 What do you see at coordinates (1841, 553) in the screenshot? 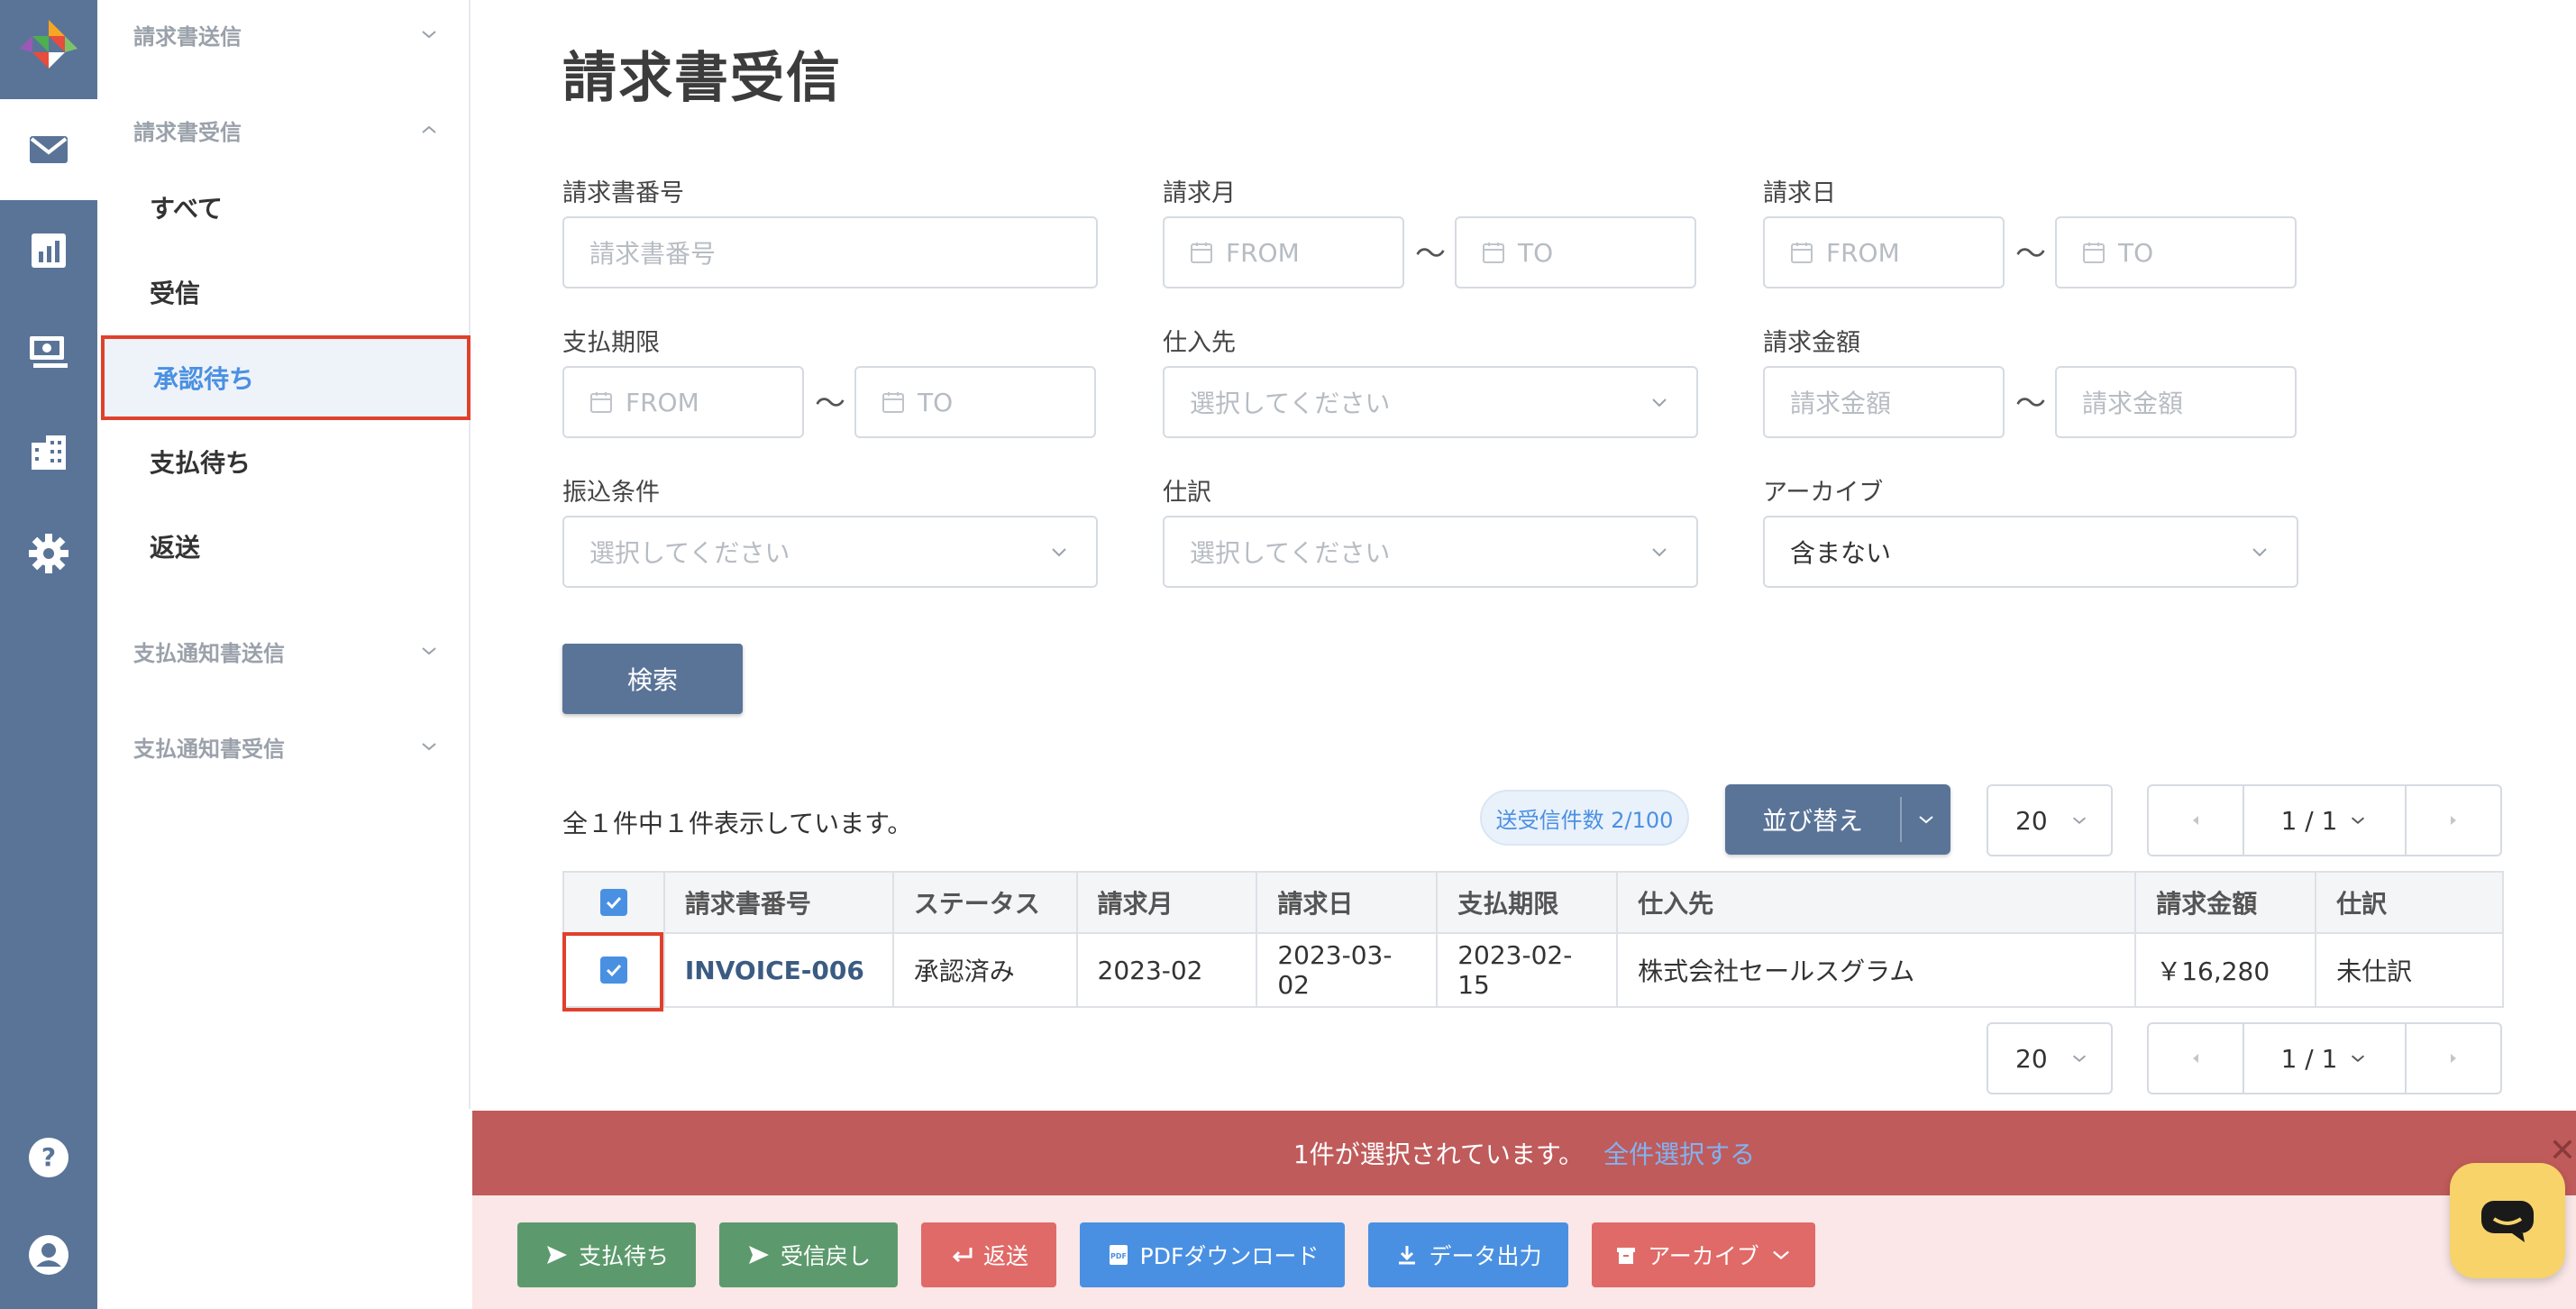
I see `archive-value: 含まない` at bounding box center [1841, 553].